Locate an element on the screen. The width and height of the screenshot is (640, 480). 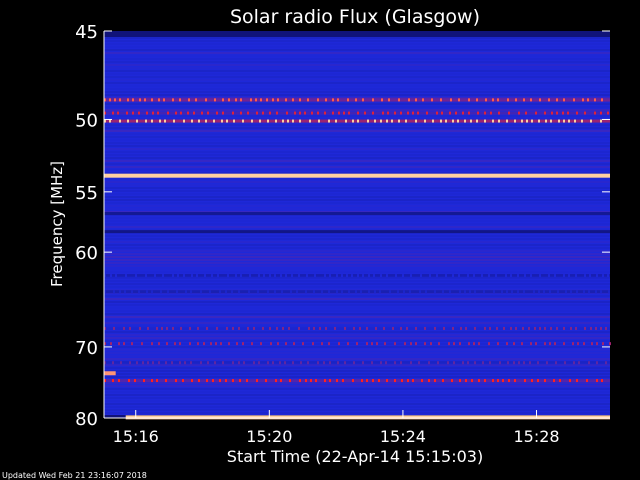
y-tick-label: 70 is located at coordinates (86, 348).